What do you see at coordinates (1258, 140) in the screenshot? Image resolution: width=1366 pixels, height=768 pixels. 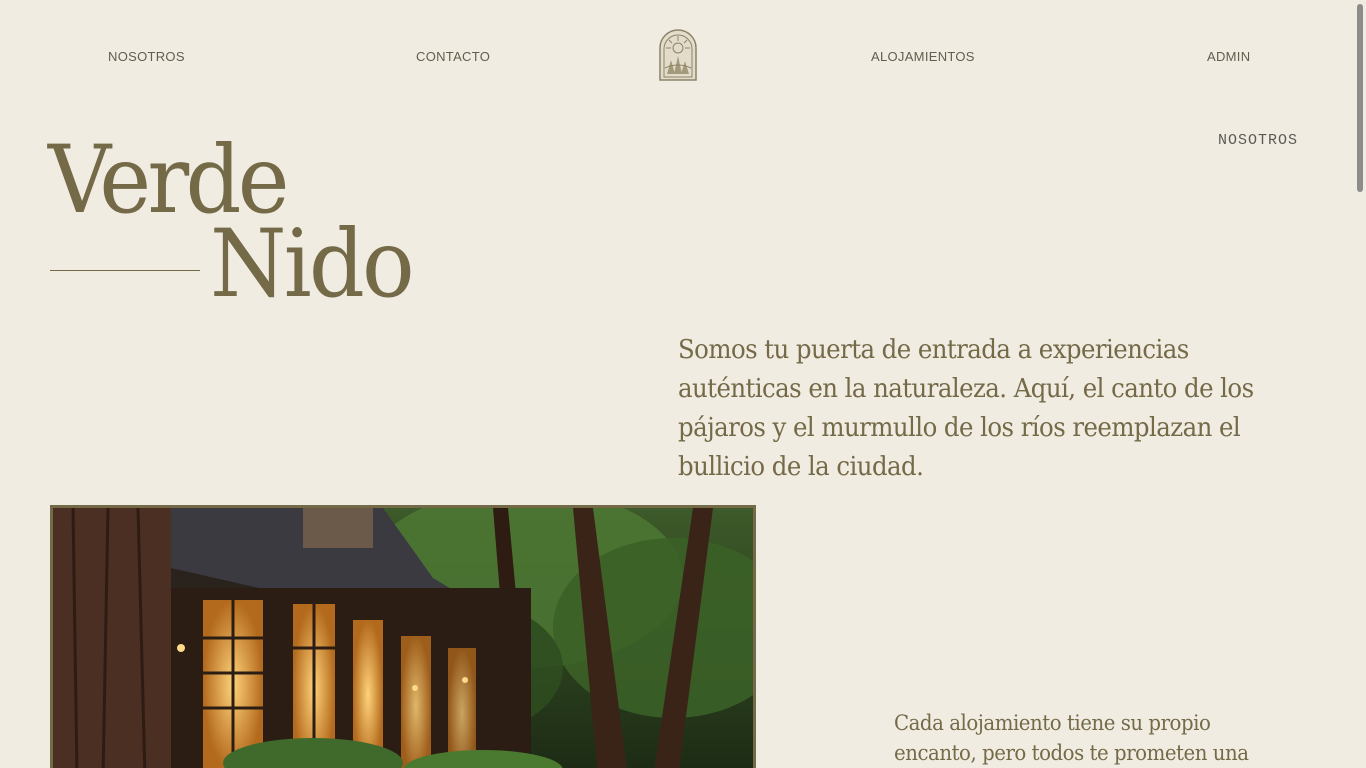 I see `section-label: NOSOTROS` at bounding box center [1258, 140].